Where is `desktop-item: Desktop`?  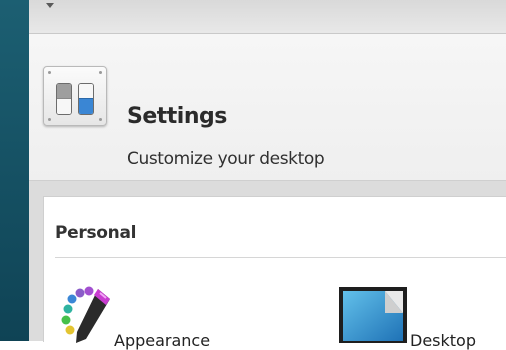 desktop-item: Desktop is located at coordinates (406, 317).